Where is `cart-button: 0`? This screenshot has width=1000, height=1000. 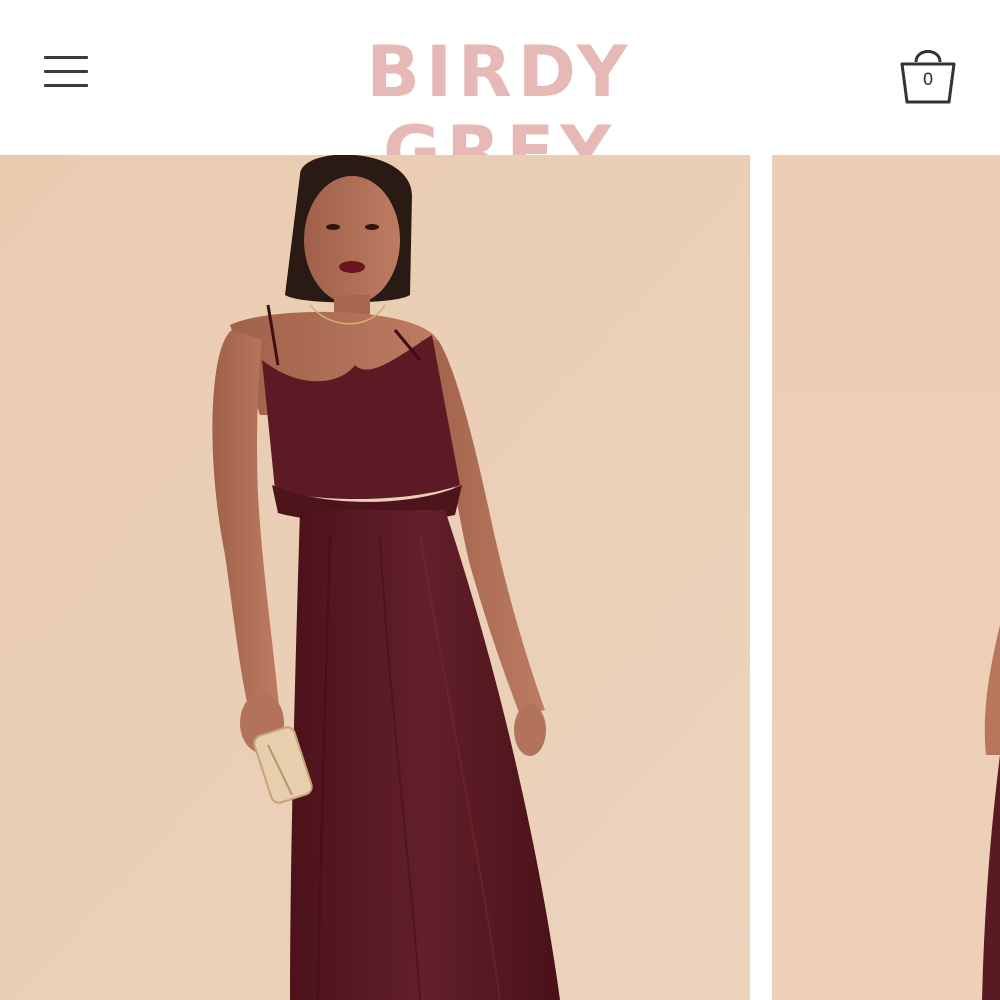 cart-button: 0 is located at coordinates (928, 73).